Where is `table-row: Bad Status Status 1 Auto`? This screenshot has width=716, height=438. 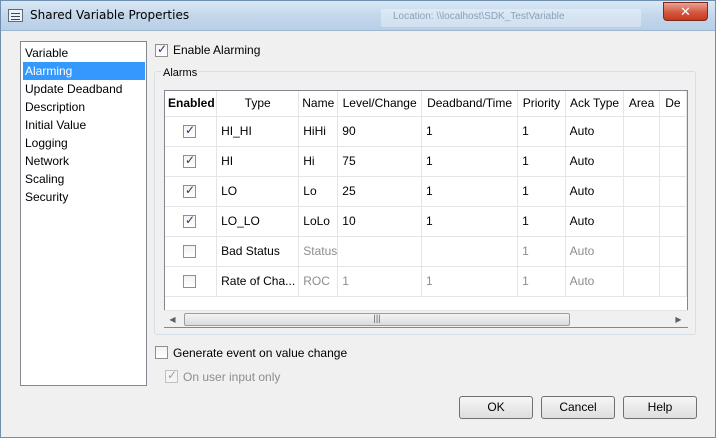
table-row: Bad Status Status 1 Auto is located at coordinates (426, 251).